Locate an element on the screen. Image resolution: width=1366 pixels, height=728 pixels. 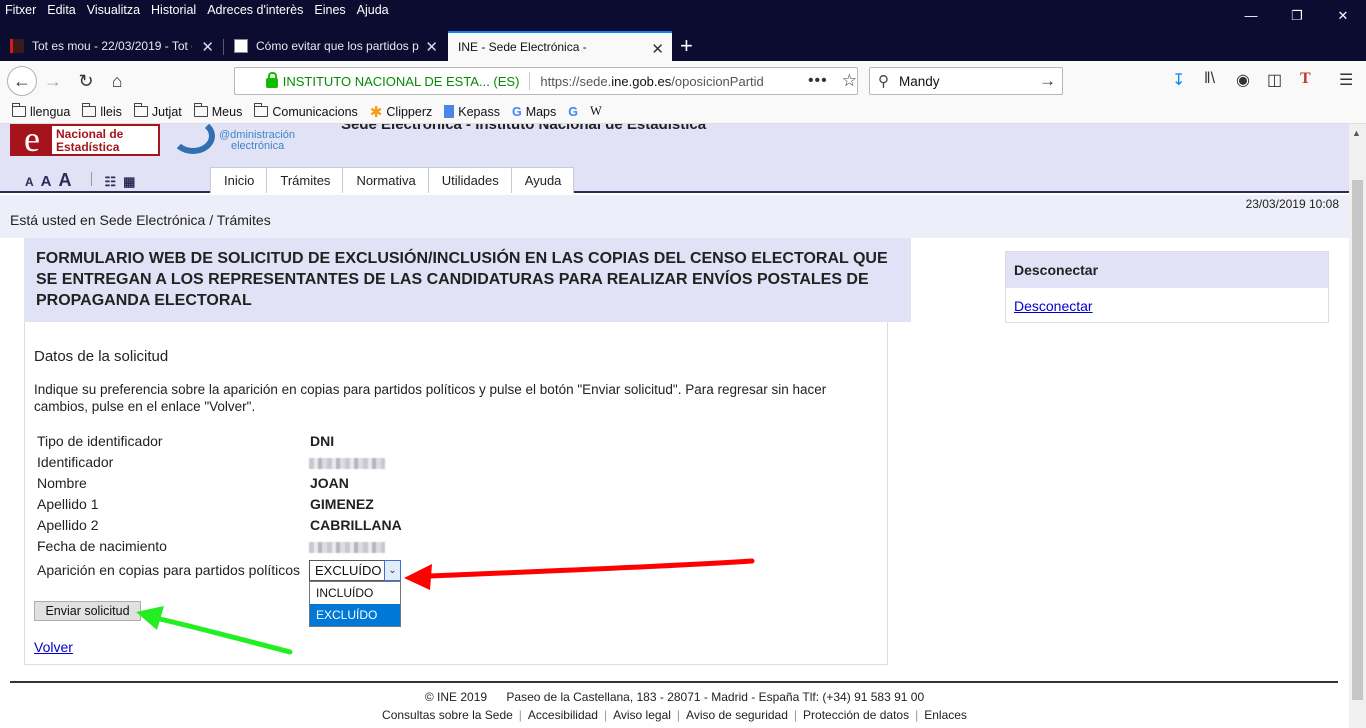
bookmark-folder-comunicacions: Comunicacions is located at coordinates (306, 111).